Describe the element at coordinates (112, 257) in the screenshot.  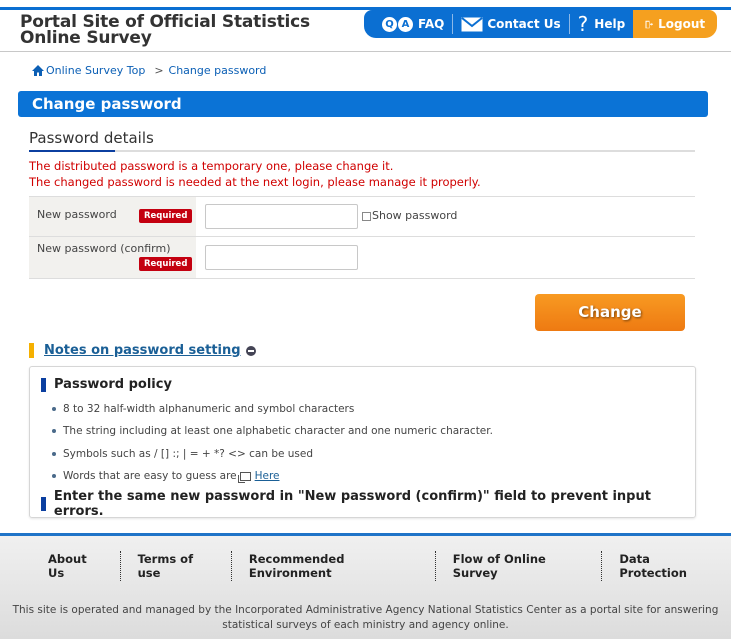
I see `form-label-cell: New password (confirm) Required` at that location.